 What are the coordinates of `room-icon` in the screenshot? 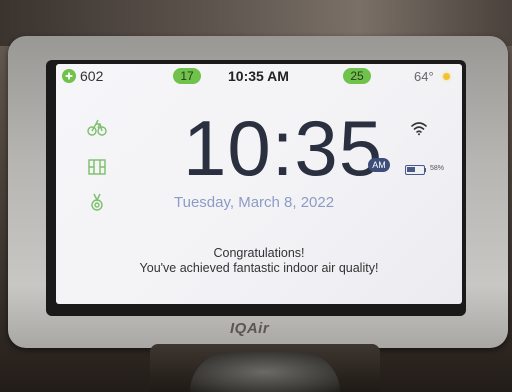 It's located at (97, 167).